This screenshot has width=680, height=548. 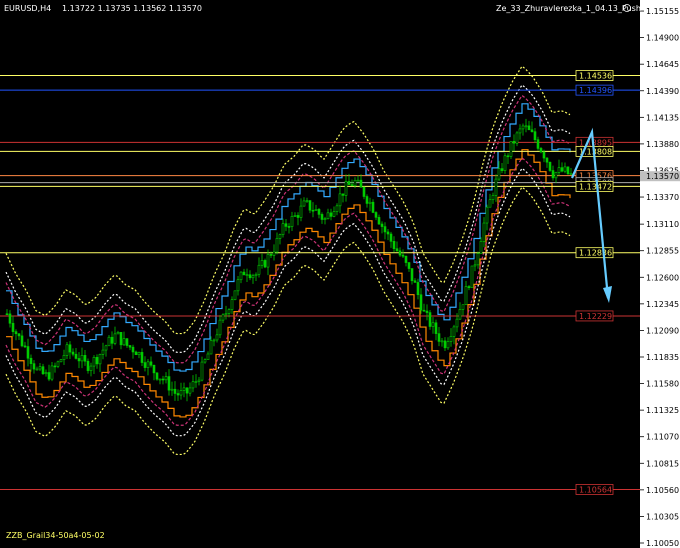 What do you see at coordinates (595, 316) in the screenshot?
I see `level-label: 1.12229` at bounding box center [595, 316].